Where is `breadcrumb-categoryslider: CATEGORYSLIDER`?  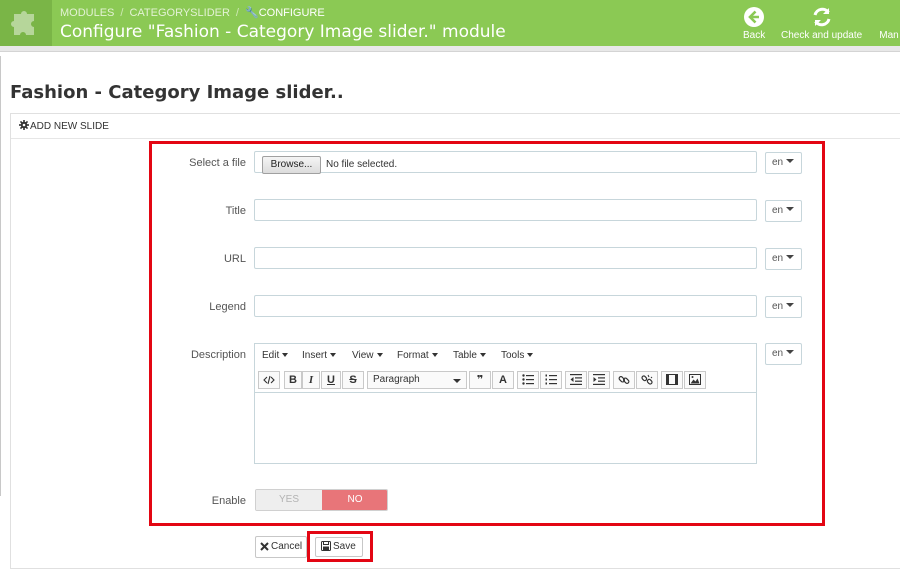
breadcrumb-categoryslider: CATEGORYSLIDER is located at coordinates (179, 13).